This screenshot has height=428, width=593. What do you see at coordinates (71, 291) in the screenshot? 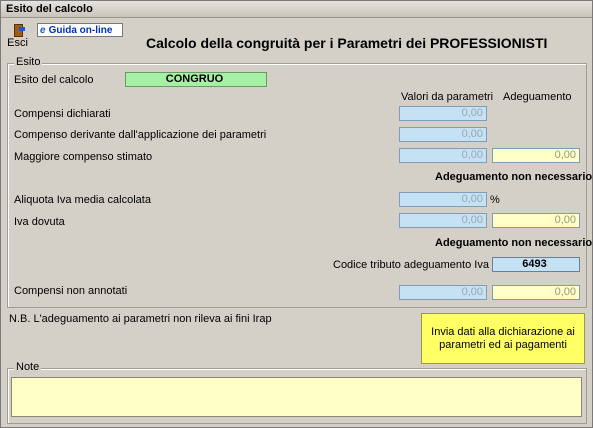
I see `compensi-non-annotati-label: Compensi non annotati` at bounding box center [71, 291].